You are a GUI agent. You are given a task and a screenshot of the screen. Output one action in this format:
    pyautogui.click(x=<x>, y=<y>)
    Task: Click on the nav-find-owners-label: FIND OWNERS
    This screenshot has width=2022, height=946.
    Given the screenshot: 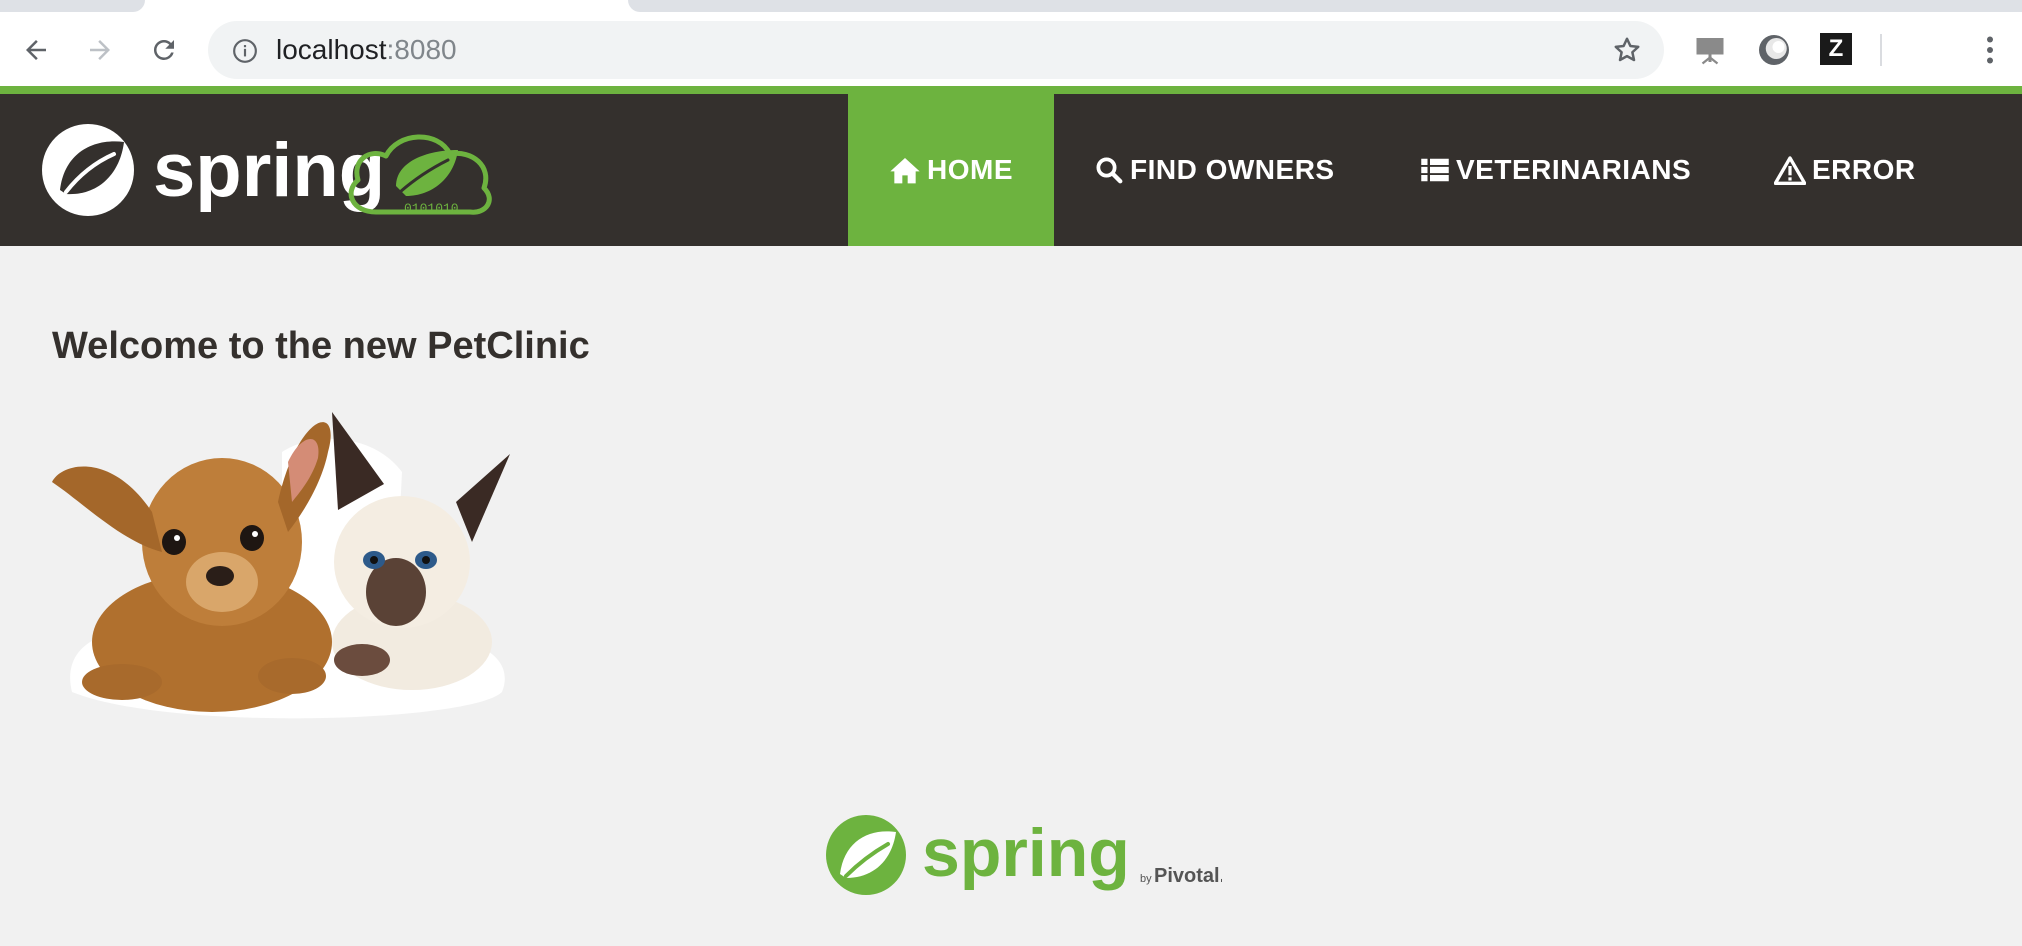 What is the action you would take?
    pyautogui.click(x=1232, y=169)
    